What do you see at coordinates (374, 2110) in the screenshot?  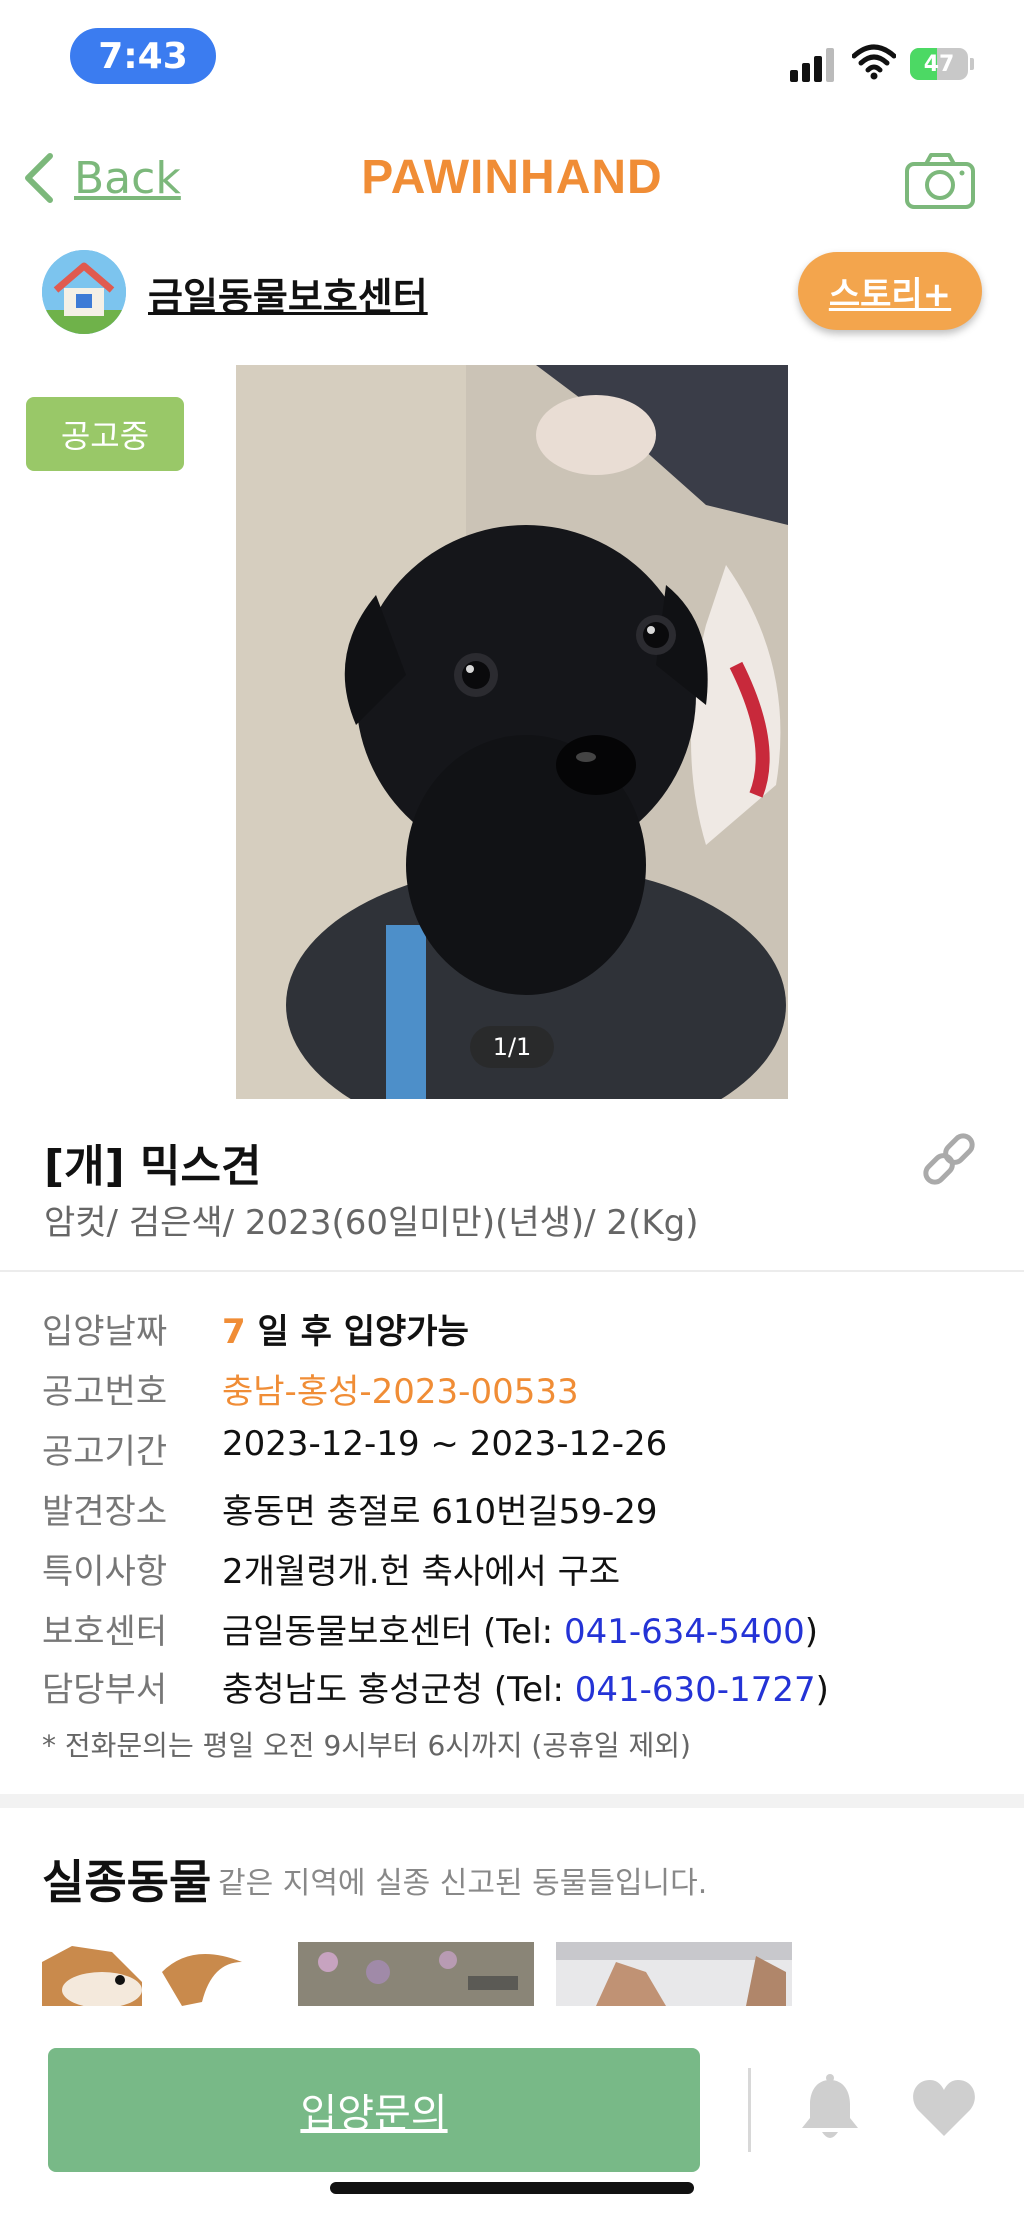 I see `adoption-inquiry-button: 입양문의` at bounding box center [374, 2110].